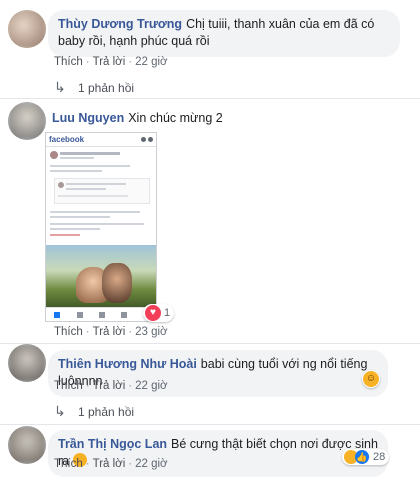 This screenshot has width=420, height=483. What do you see at coordinates (101, 227) in the screenshot?
I see `comment-image: facebook` at bounding box center [101, 227].